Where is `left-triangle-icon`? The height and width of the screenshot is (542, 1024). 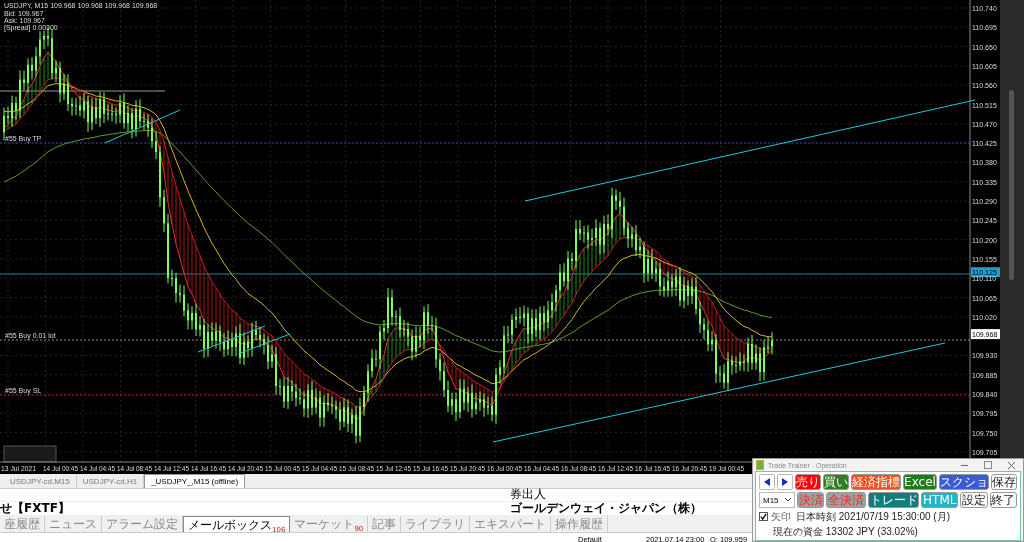 left-triangle-icon is located at coordinates (767, 482).